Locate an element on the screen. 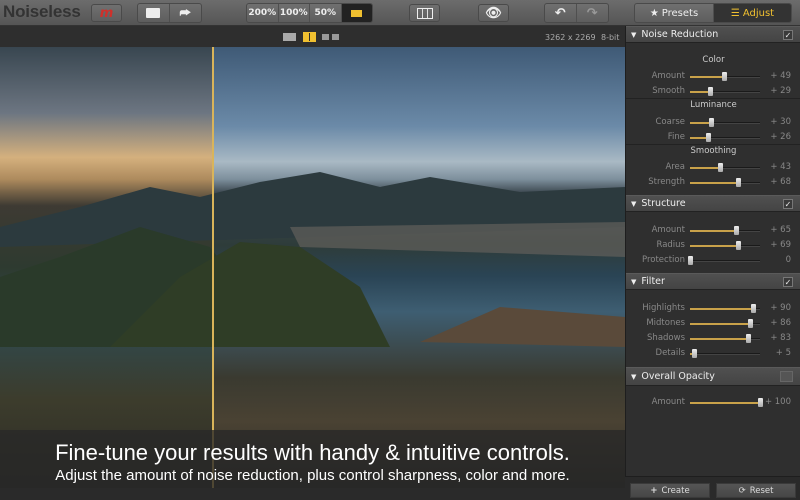  slider-row: Fine + 26 is located at coordinates (713, 138).